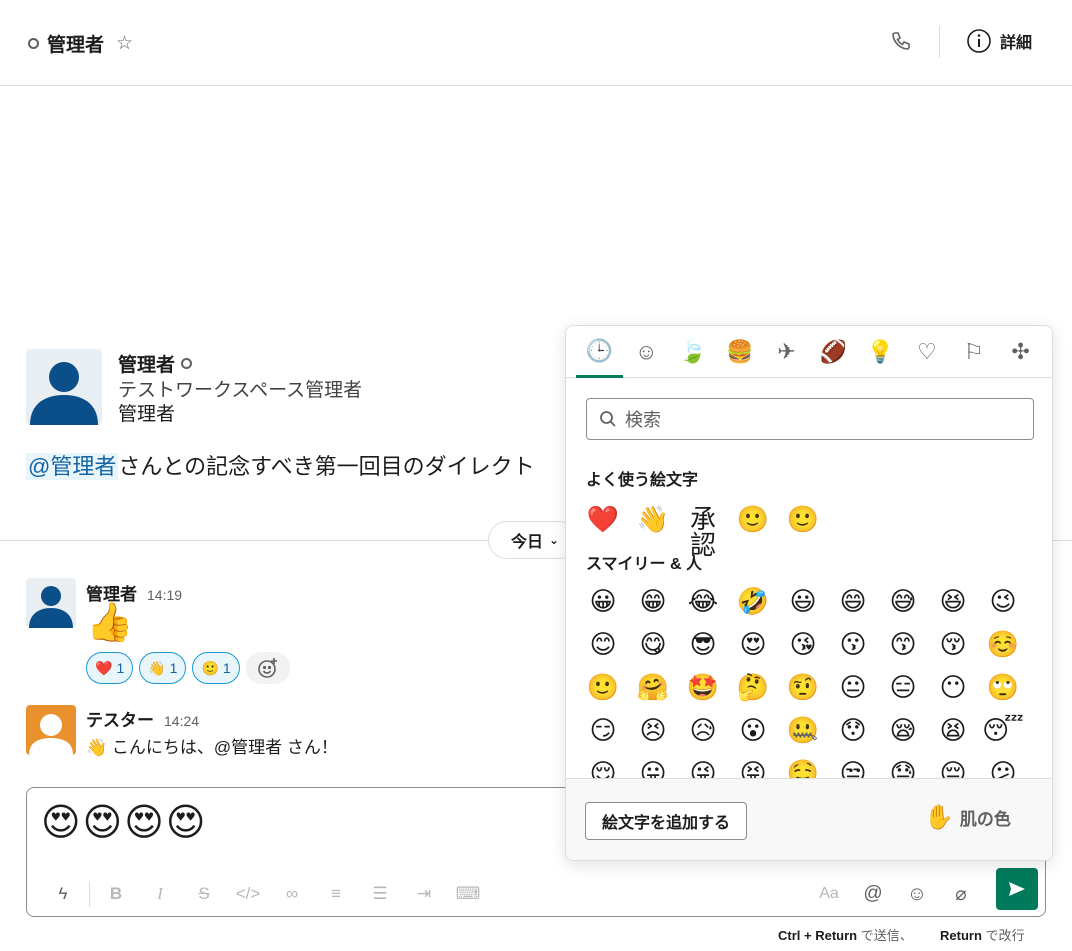 Image resolution: width=1072 pixels, height=951 pixels. Describe the element at coordinates (803, 644) in the screenshot. I see `emoji-button: 😘` at that location.